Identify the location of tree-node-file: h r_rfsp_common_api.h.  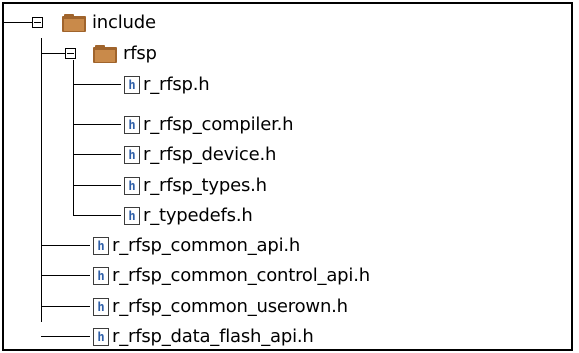
(196, 245).